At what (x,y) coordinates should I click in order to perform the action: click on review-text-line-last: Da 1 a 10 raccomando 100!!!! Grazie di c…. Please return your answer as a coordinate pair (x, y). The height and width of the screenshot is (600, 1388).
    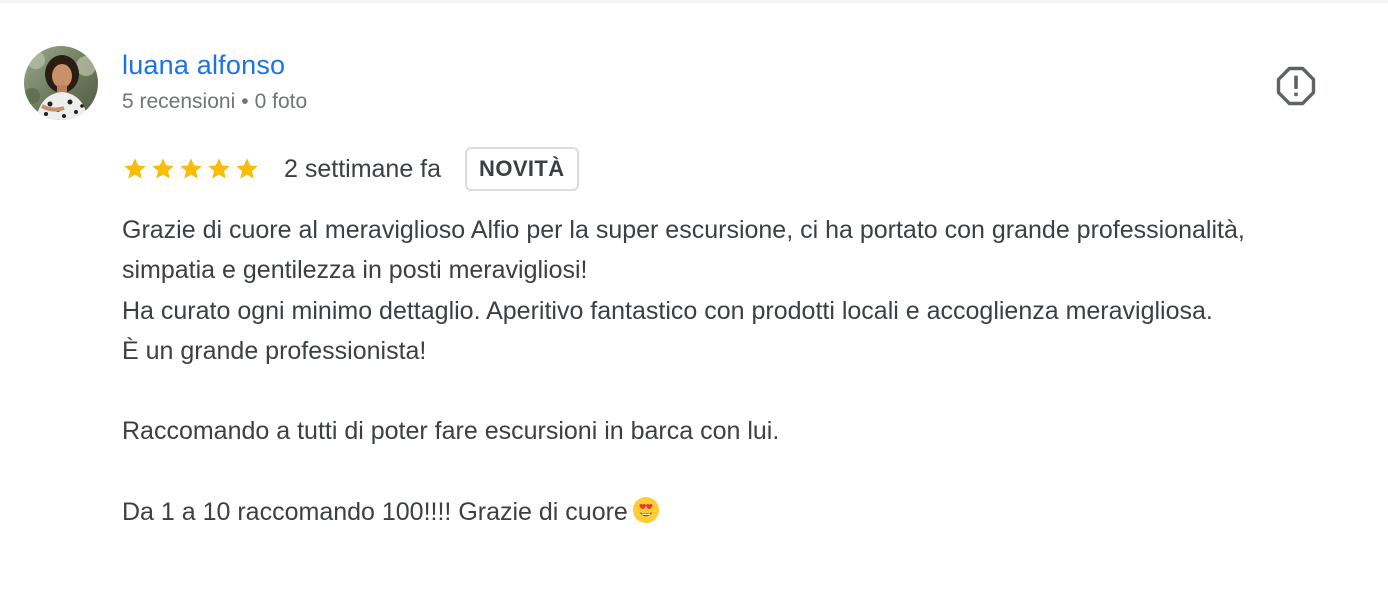
    Looking at the image, I should click on (692, 514).